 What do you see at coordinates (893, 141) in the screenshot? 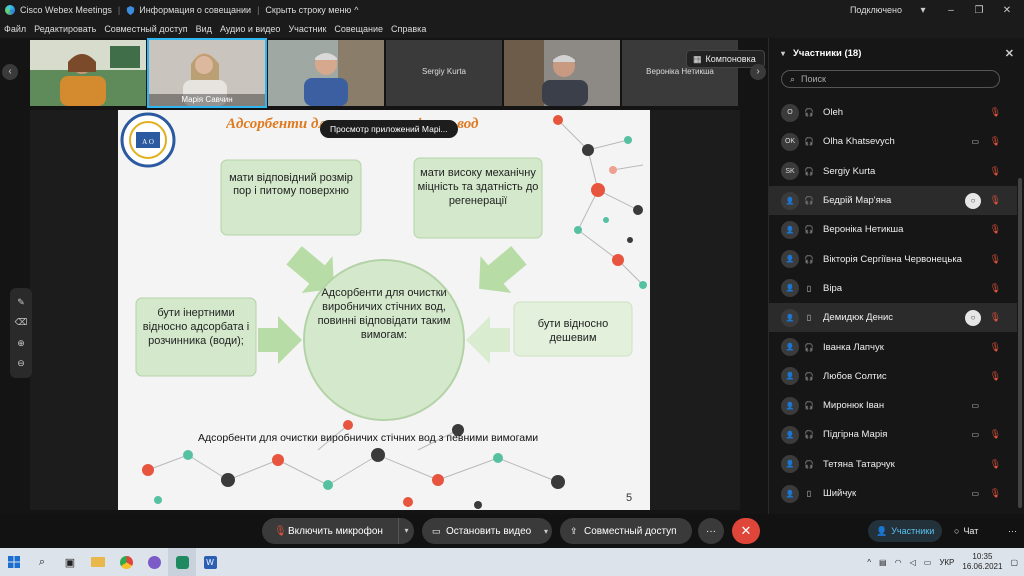
I see `participant-row: OK 🎧 Olha Khatsevych ▭ 🎙` at bounding box center [893, 141].